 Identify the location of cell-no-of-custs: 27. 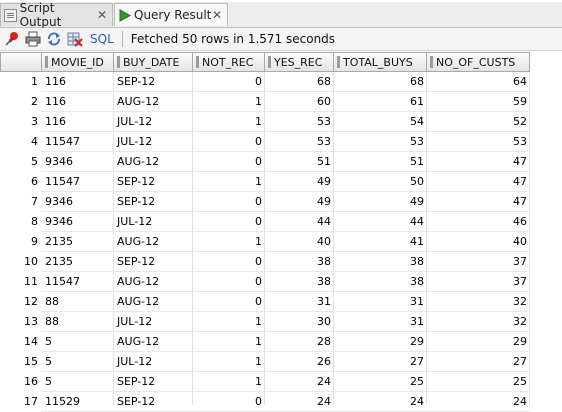
(478, 362).